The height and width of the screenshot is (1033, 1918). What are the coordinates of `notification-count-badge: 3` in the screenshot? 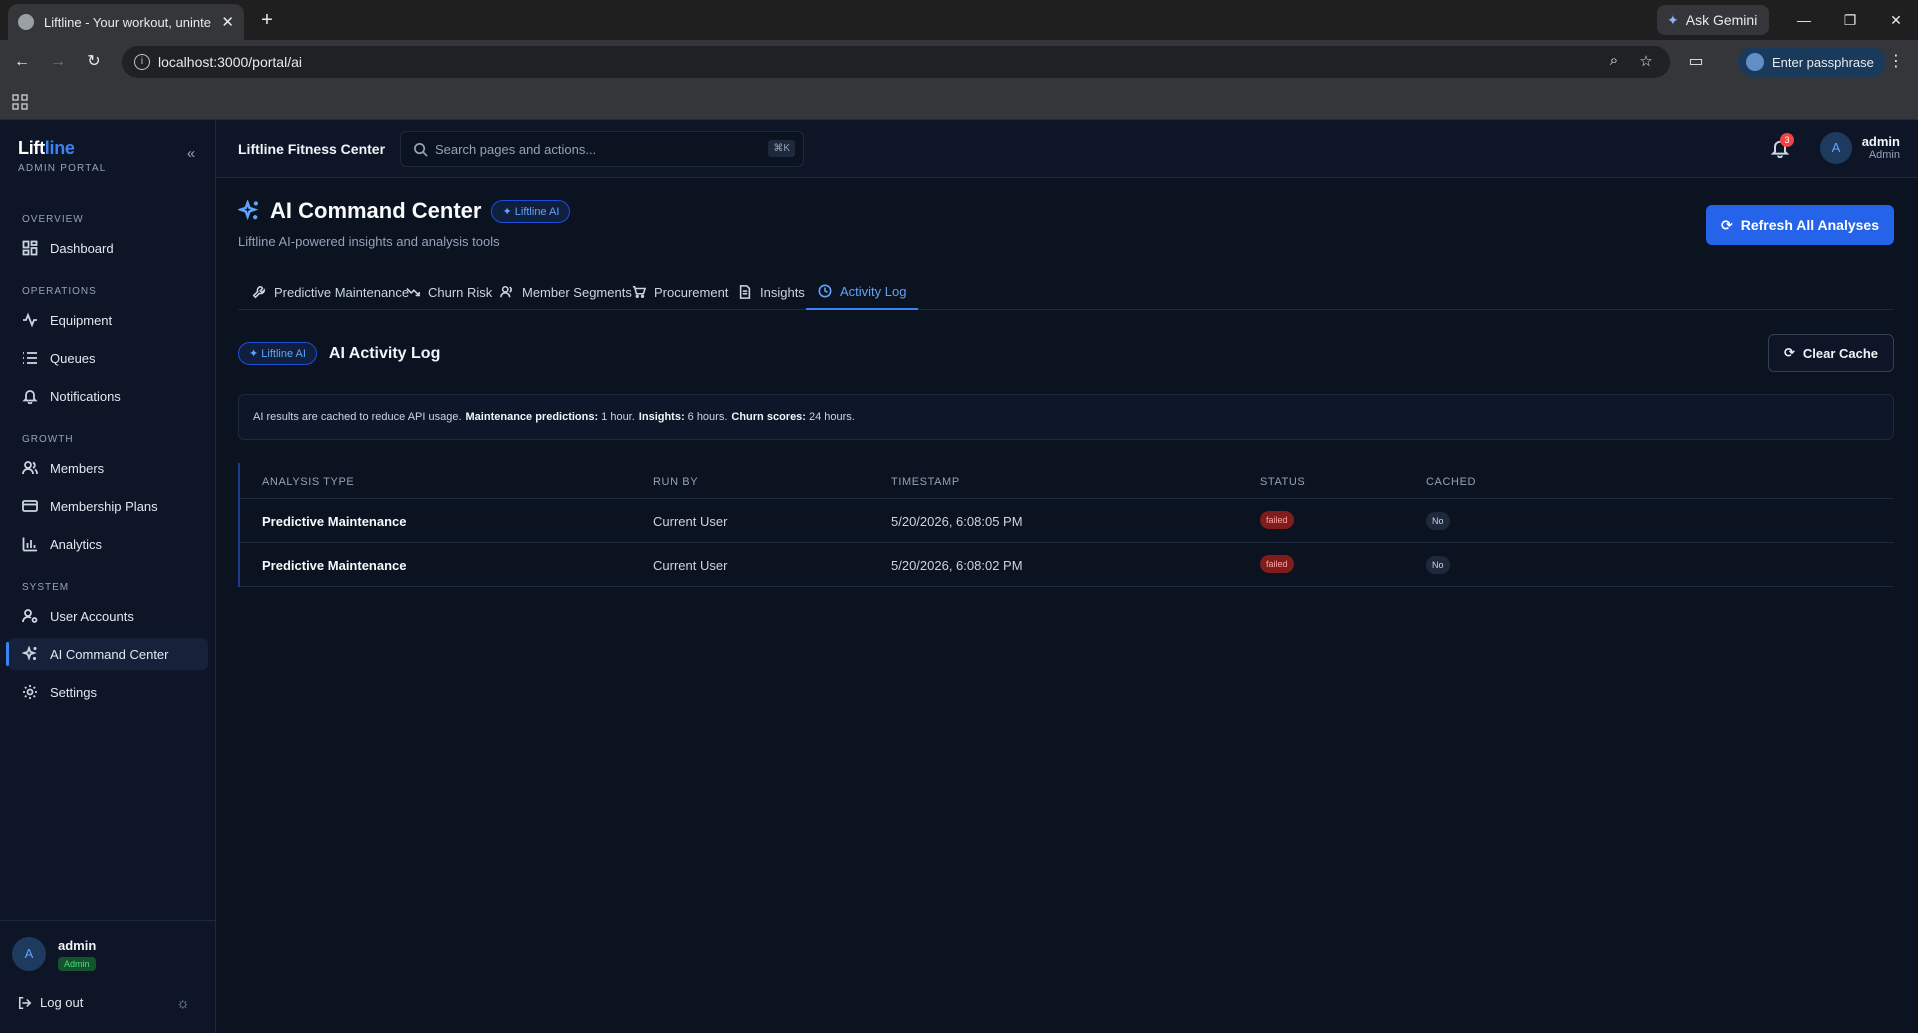 It's located at (1787, 140).